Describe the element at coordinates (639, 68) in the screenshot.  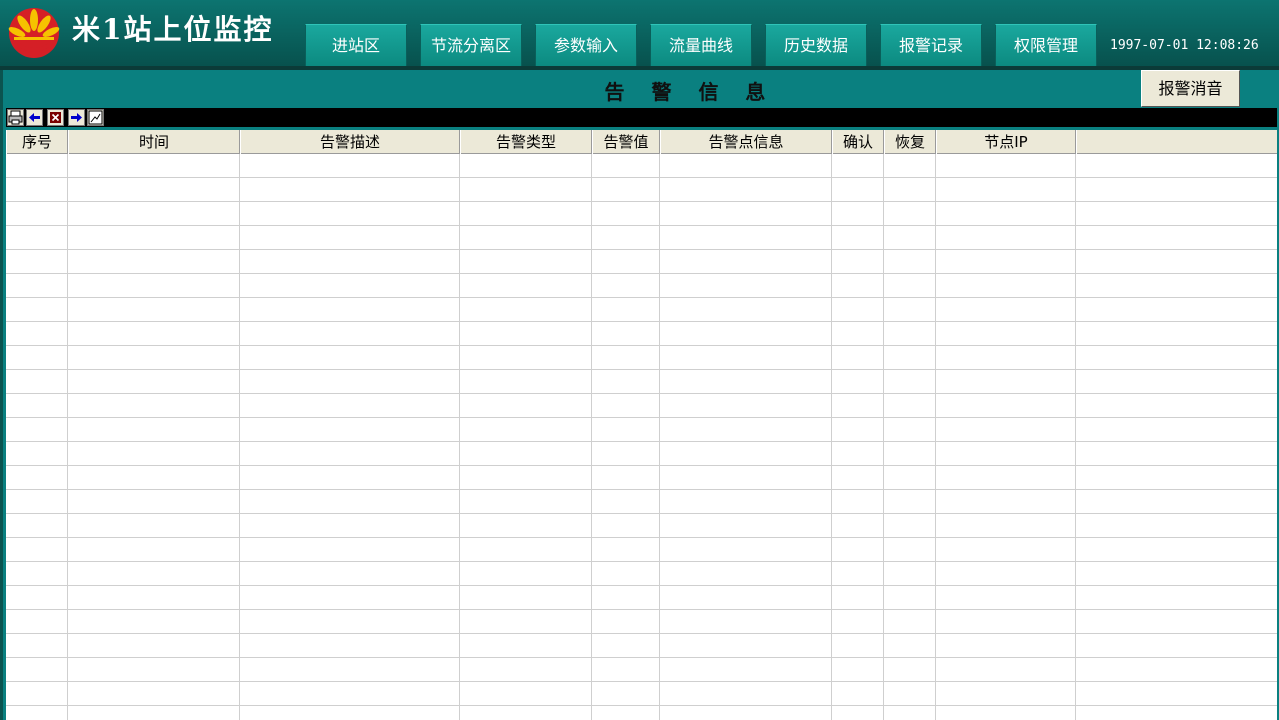
I see `header-divider` at that location.